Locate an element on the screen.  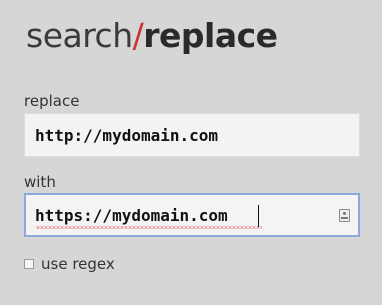
with-label: with is located at coordinates (40, 182).